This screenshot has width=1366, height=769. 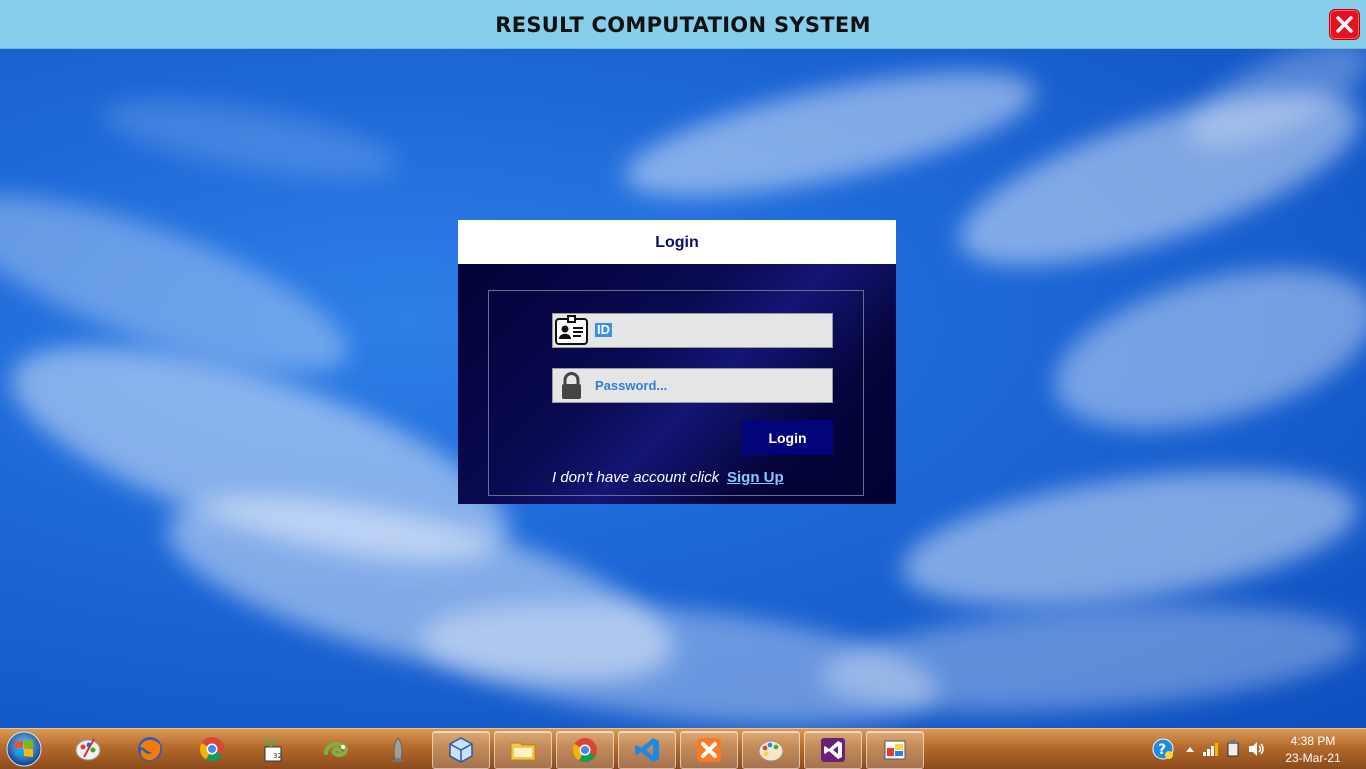 I want to click on clock-date: 23-Mar-21, so click(x=1313, y=758).